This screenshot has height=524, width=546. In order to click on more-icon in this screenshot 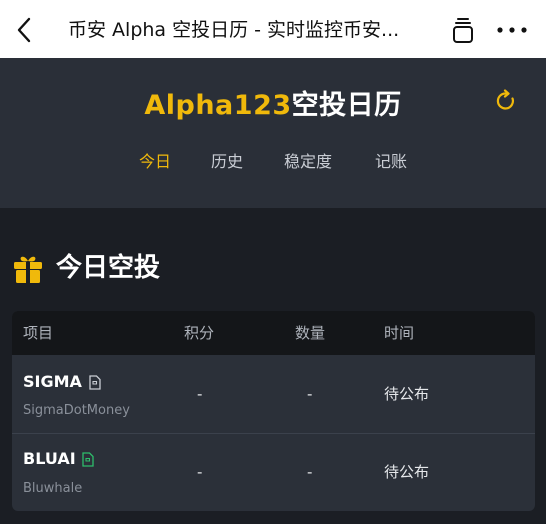, I will do `click(512, 30)`.